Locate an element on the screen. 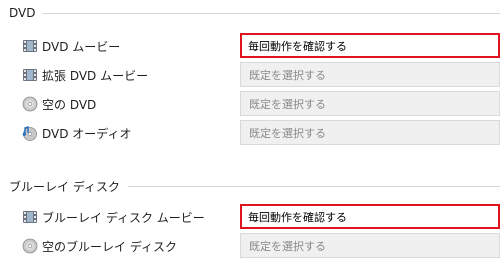  autoplay-row-dvd-audio: DVD オーディオ 既定を選択する is located at coordinates (250, 133).